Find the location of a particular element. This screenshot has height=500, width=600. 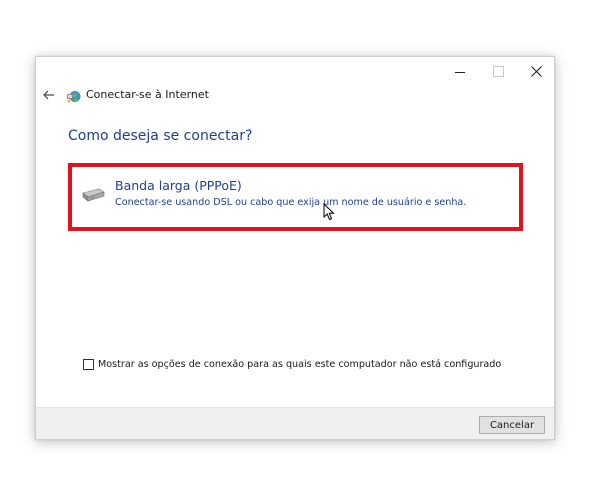

close-button is located at coordinates (536, 71).